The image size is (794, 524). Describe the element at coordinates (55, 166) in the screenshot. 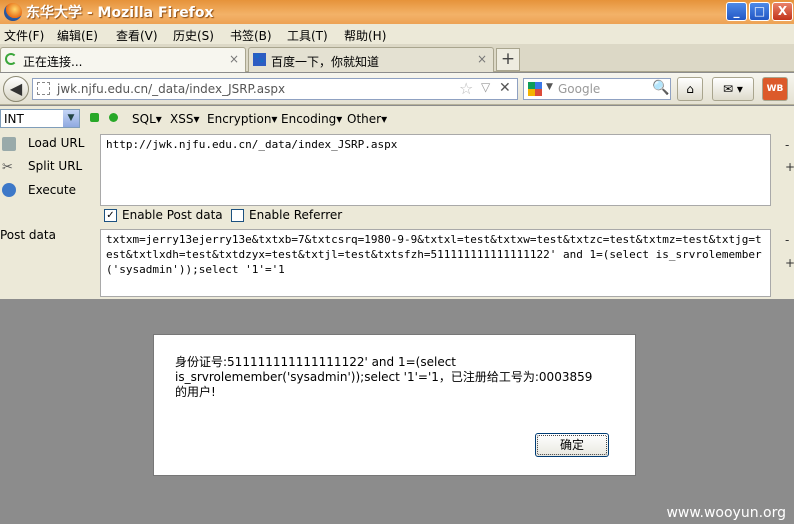

I see `split-url-button: Split URL` at that location.